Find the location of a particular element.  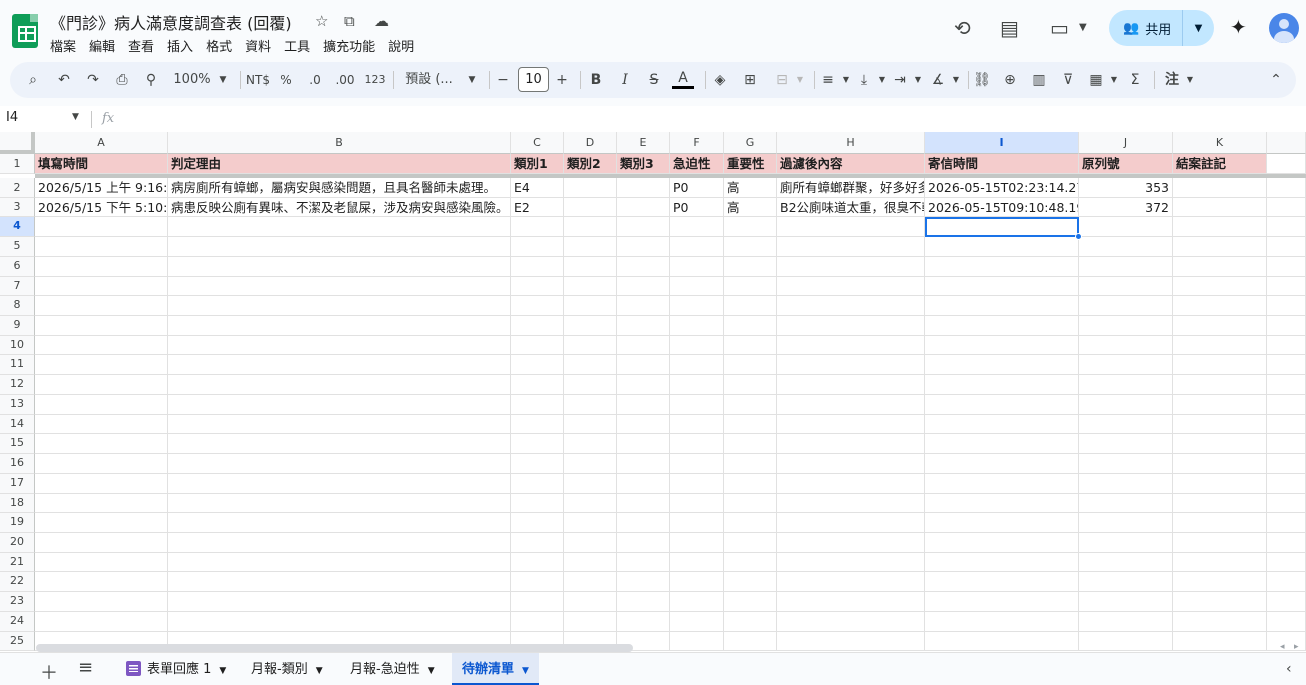

formula-input is located at coordinates (710, 119).